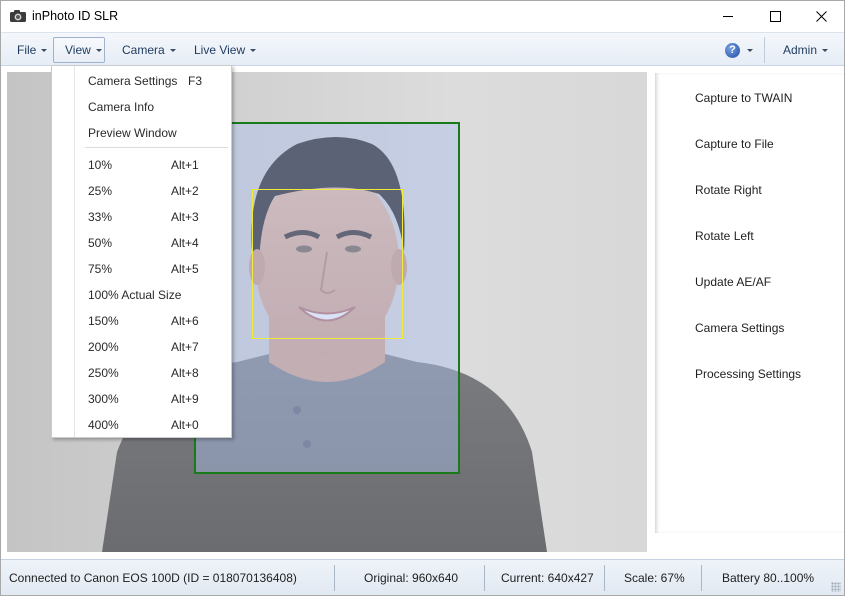 The height and width of the screenshot is (596, 845). What do you see at coordinates (135, 295) in the screenshot?
I see `menu-item-label: 100% Actual Size` at bounding box center [135, 295].